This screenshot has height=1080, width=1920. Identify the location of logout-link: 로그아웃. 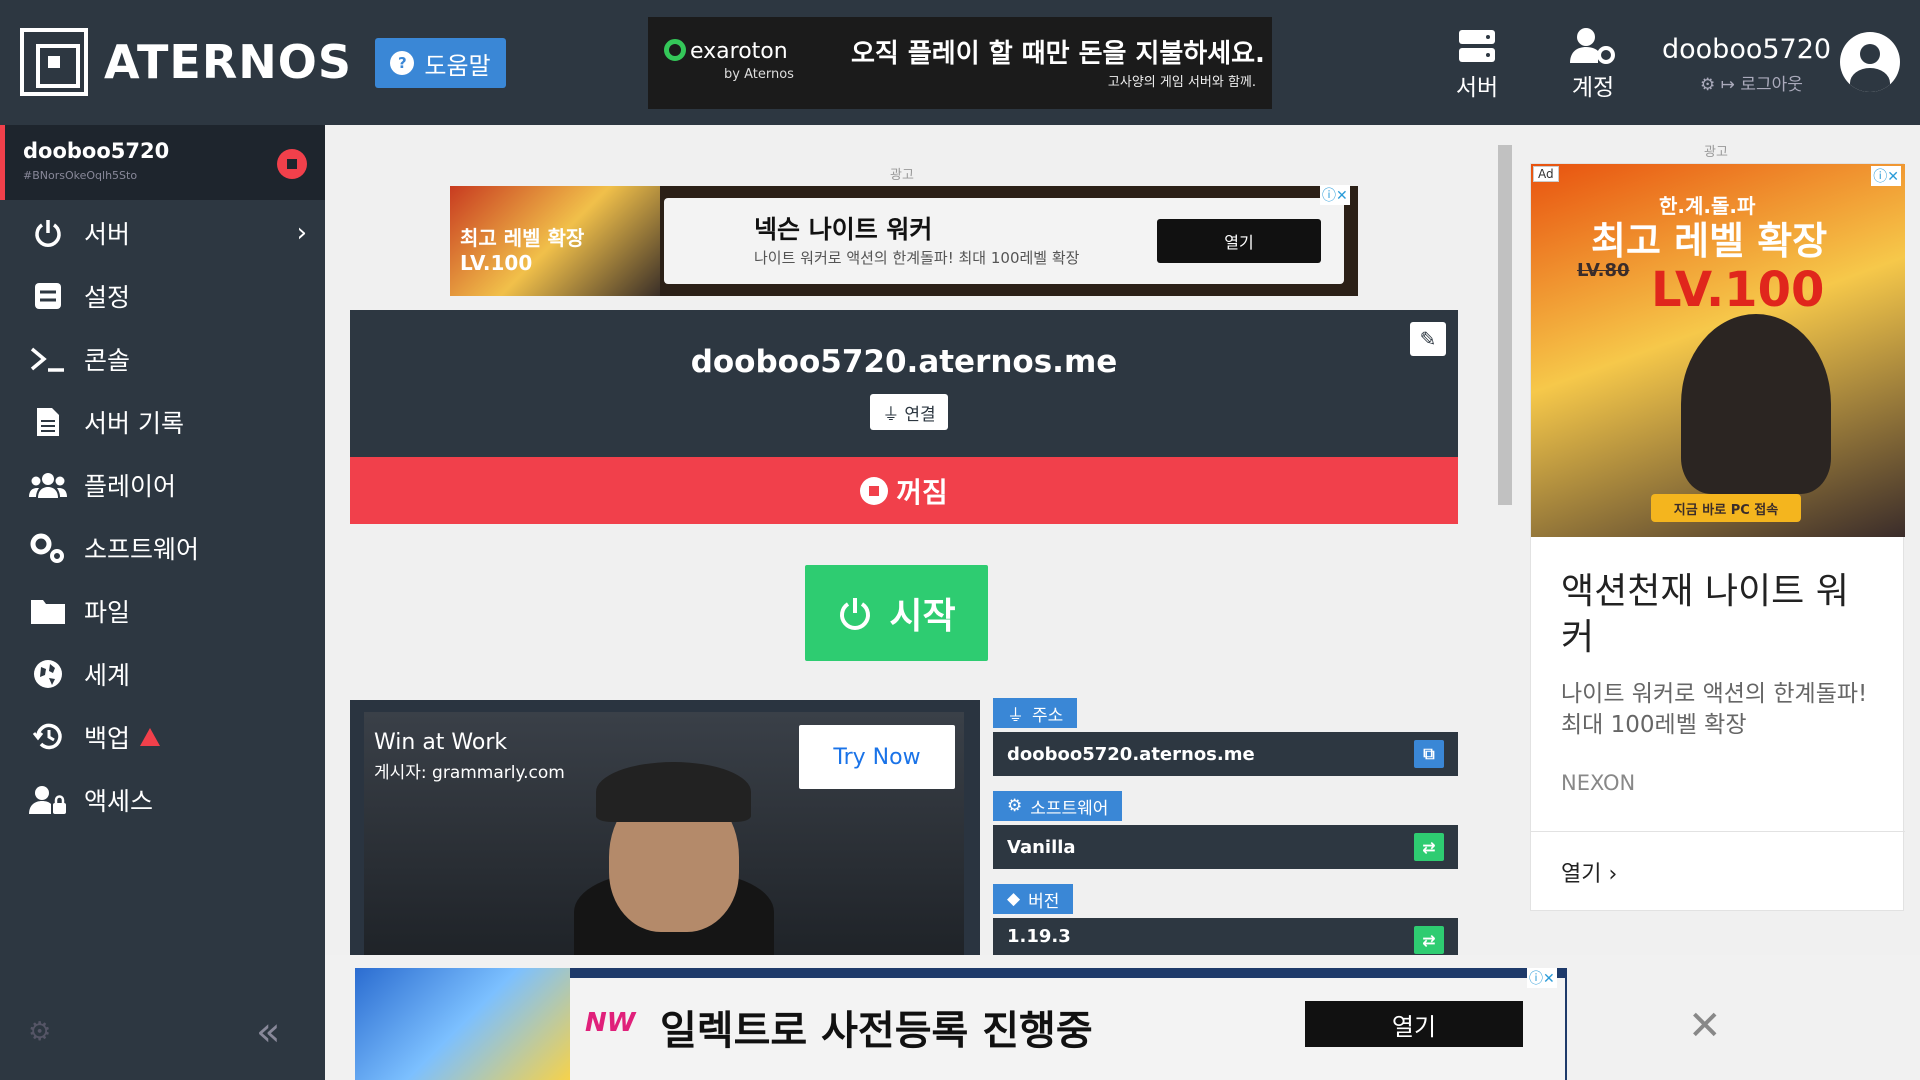
(1771, 85).